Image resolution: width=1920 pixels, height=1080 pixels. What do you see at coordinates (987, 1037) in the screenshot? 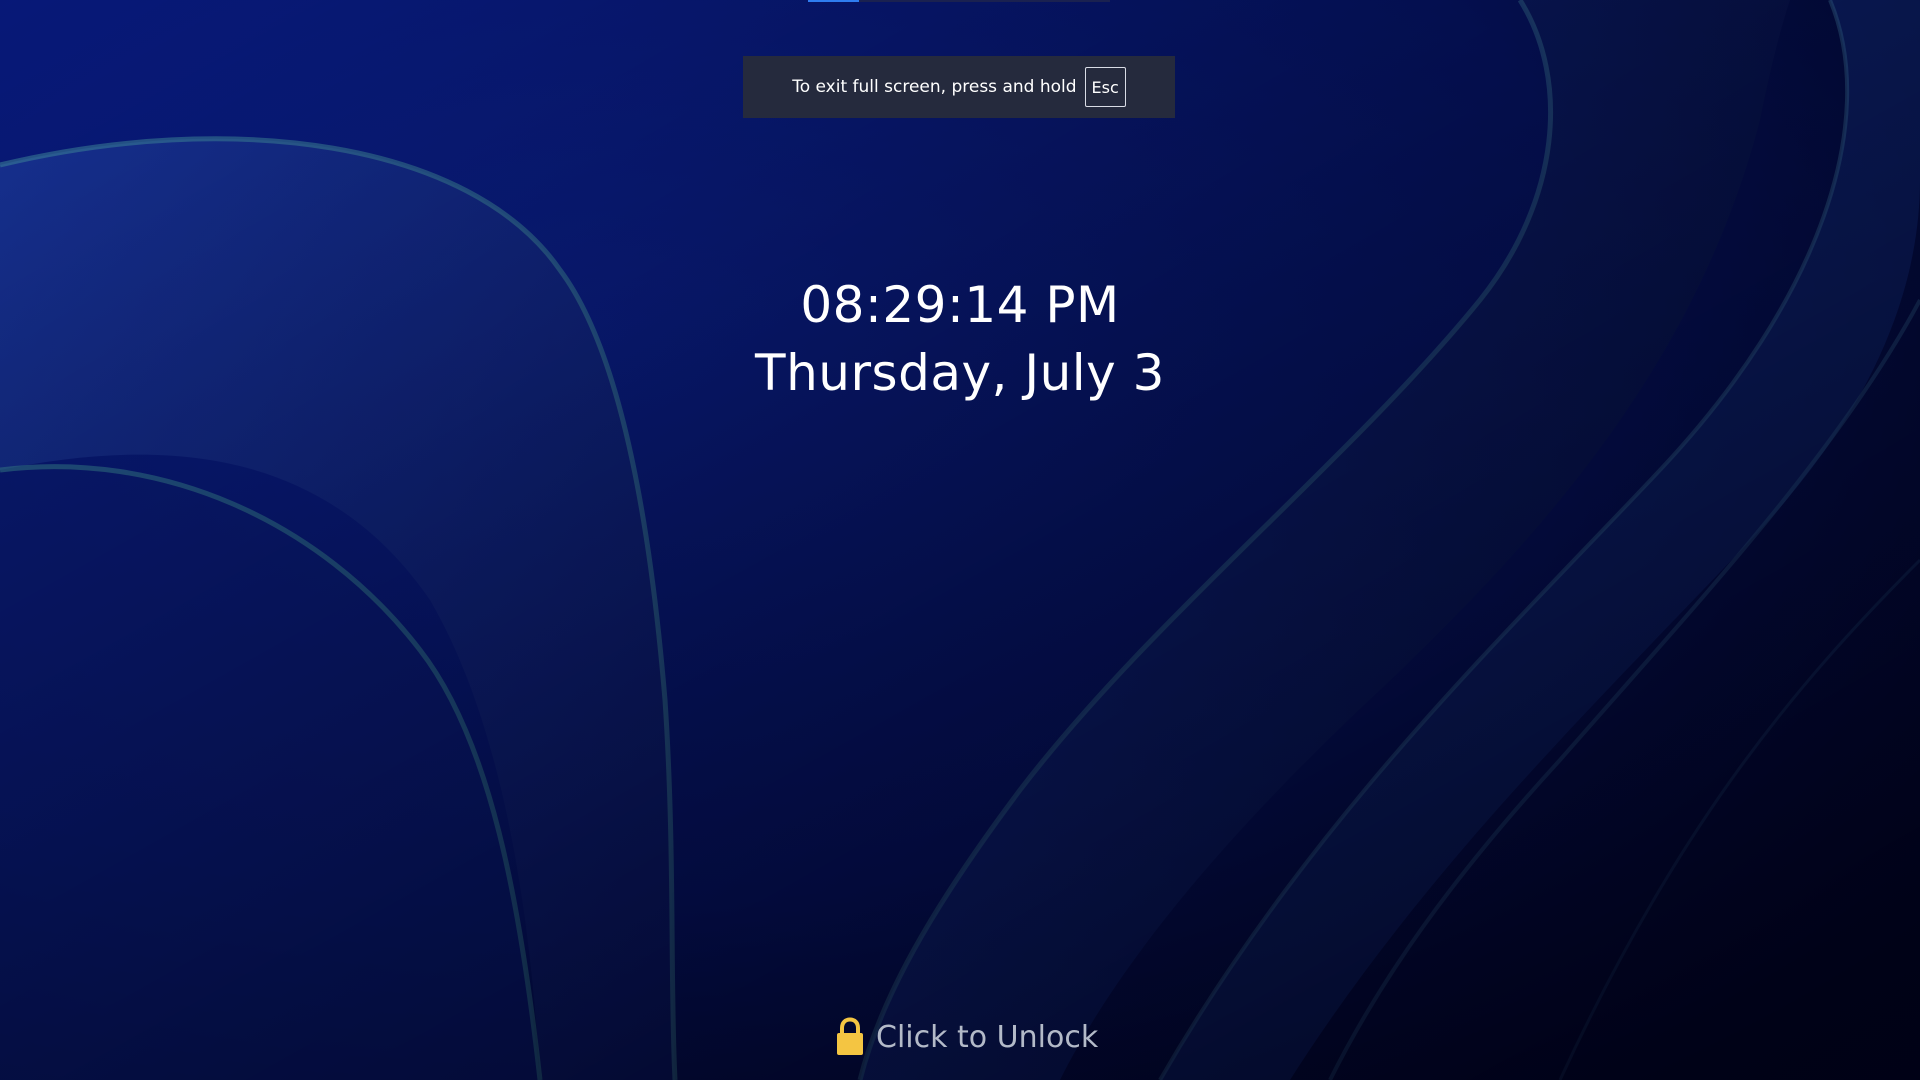
I see `unlock-label: Click to Unlock` at bounding box center [987, 1037].